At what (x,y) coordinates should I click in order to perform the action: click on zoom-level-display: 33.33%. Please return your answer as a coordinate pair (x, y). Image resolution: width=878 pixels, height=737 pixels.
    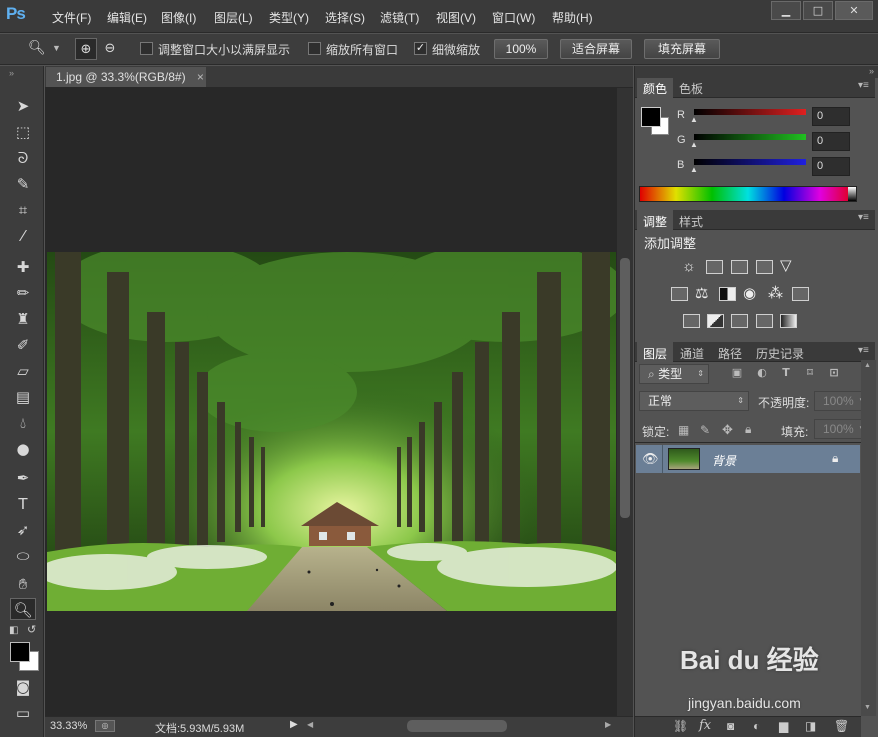
    Looking at the image, I should click on (68, 726).